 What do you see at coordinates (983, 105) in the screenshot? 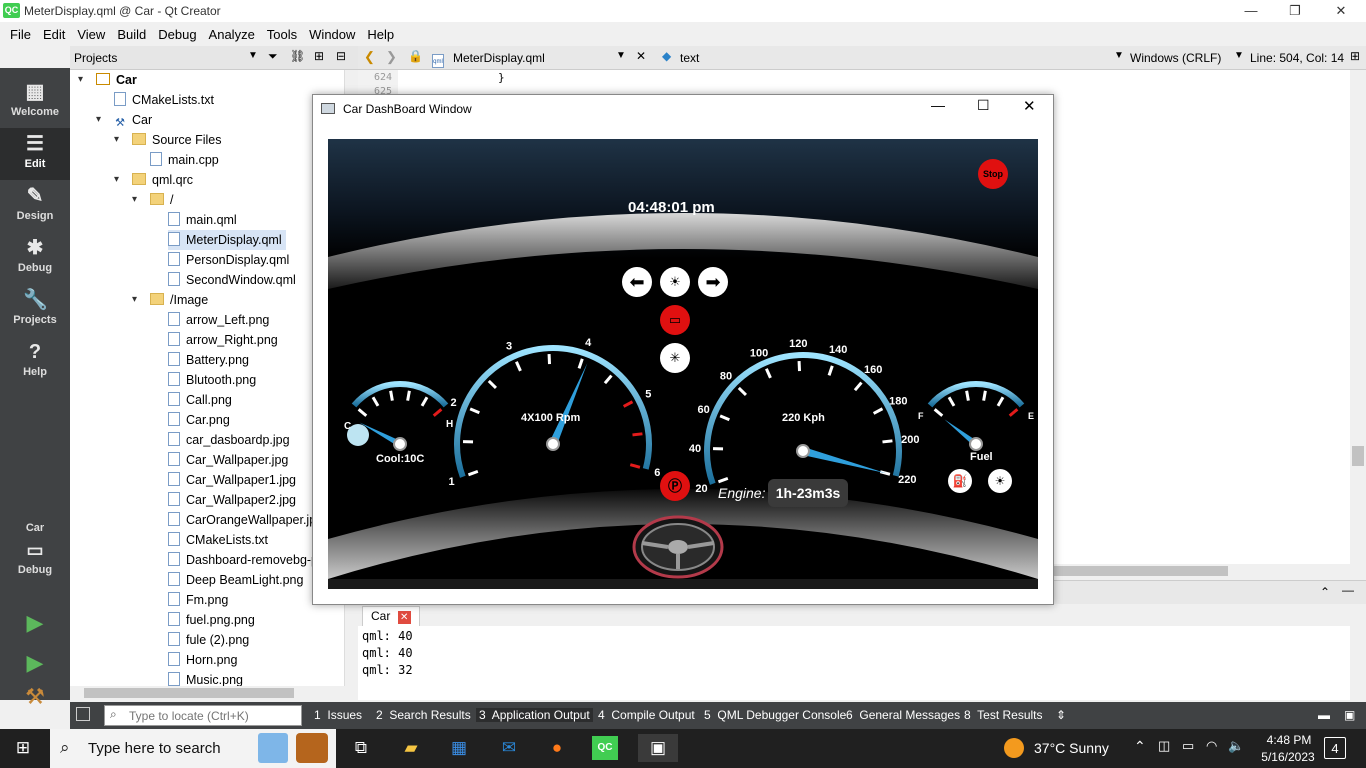
I see `dashboard-maximize-button: ☐` at bounding box center [983, 105].